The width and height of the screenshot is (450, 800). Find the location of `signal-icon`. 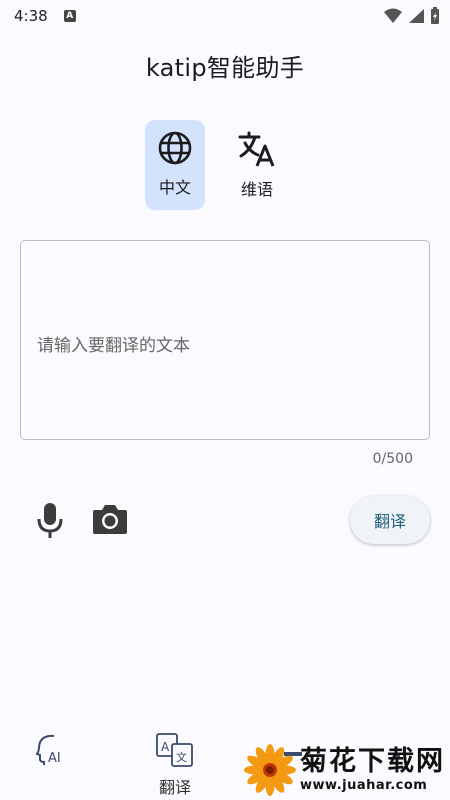

signal-icon is located at coordinates (416, 16).